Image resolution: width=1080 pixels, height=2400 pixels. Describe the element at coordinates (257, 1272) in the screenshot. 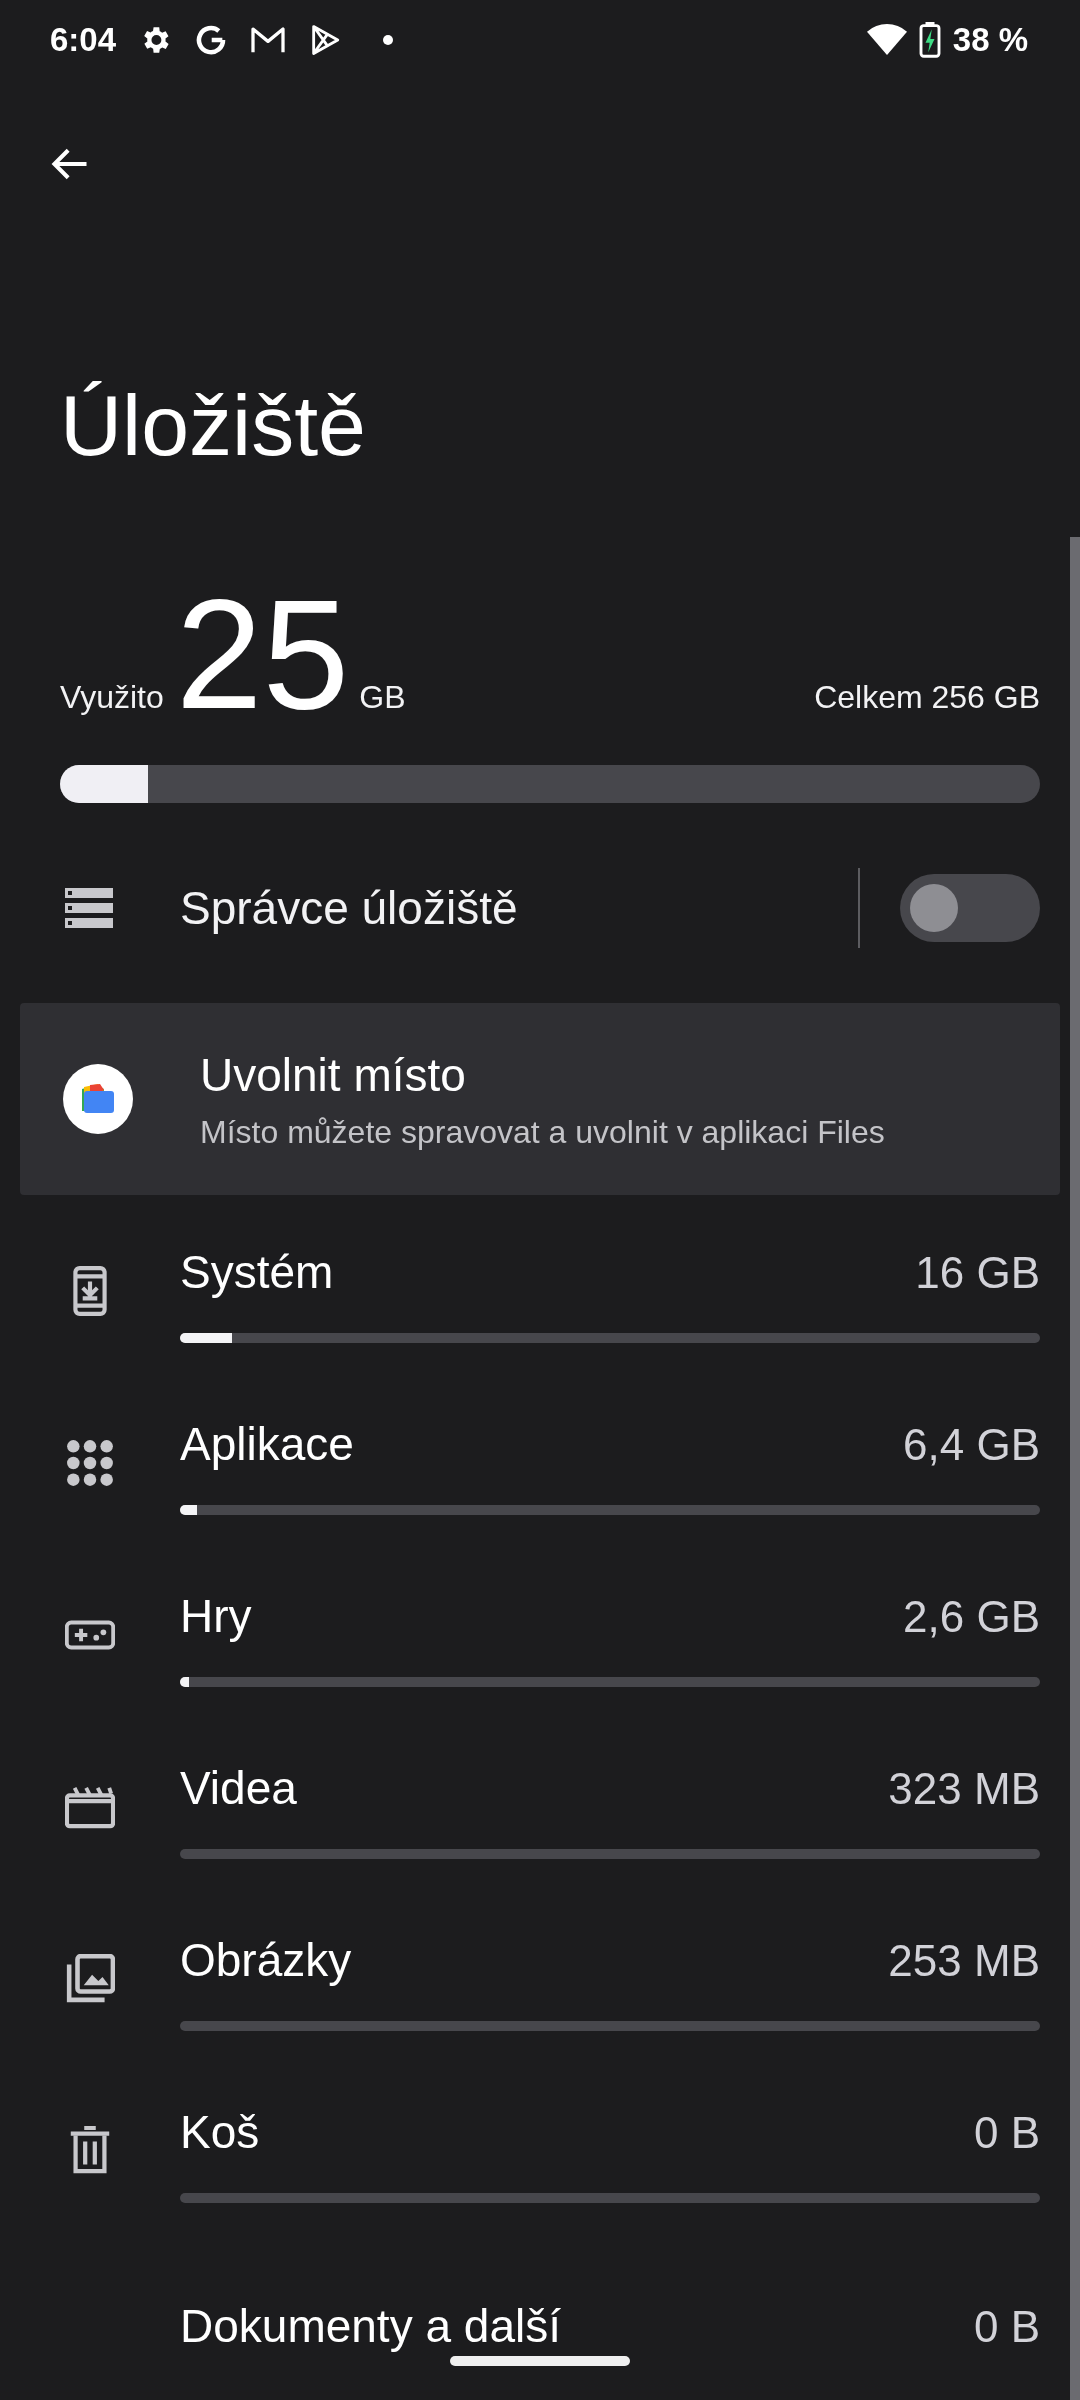

I see `category-name: Systém` at that location.